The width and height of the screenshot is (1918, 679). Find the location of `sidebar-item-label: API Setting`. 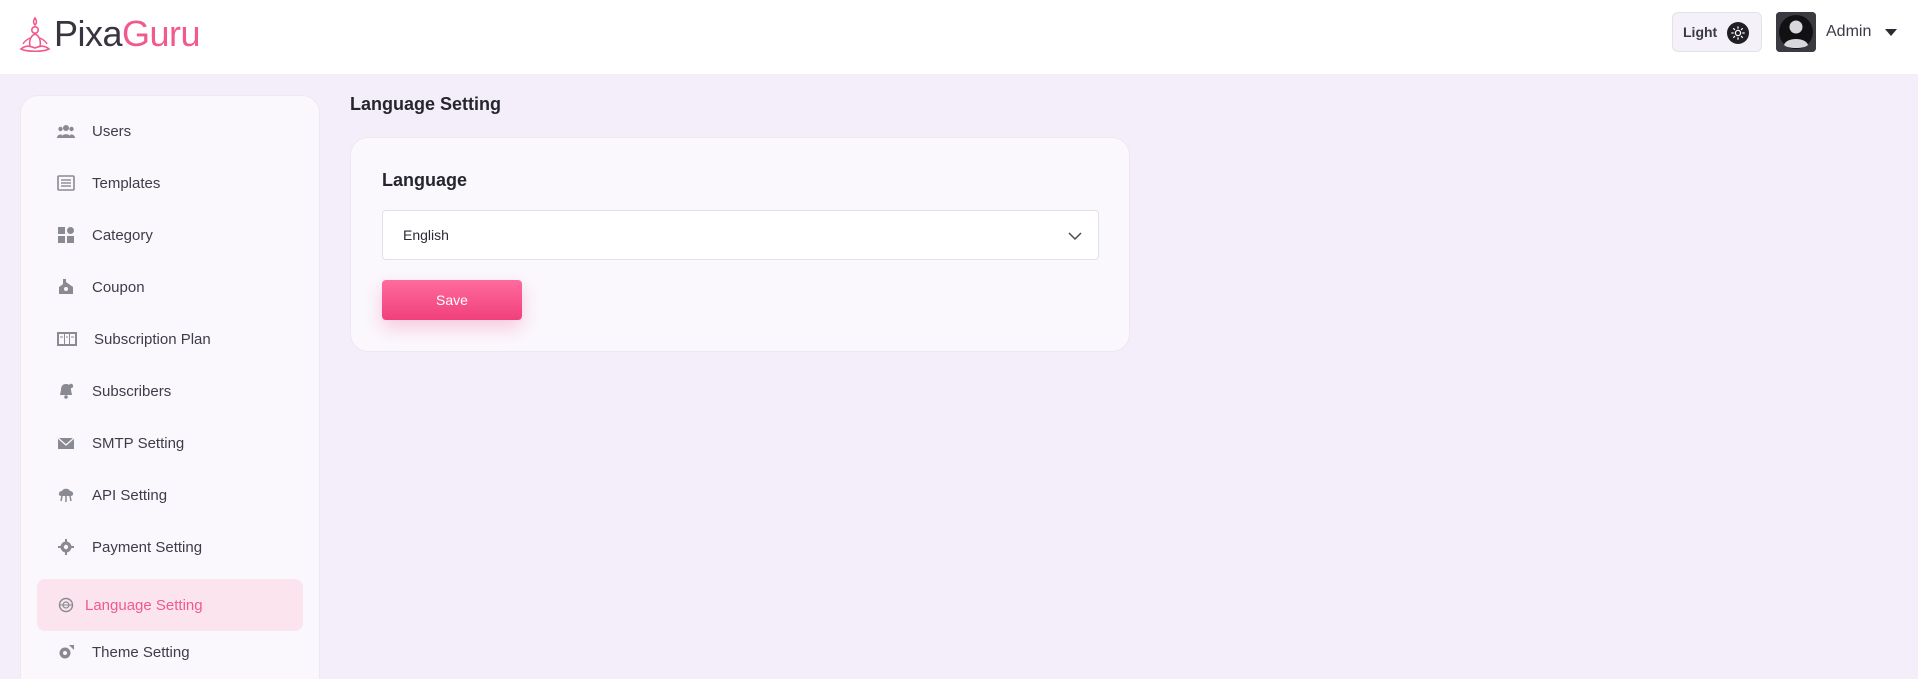

sidebar-item-label: API Setting is located at coordinates (130, 495).